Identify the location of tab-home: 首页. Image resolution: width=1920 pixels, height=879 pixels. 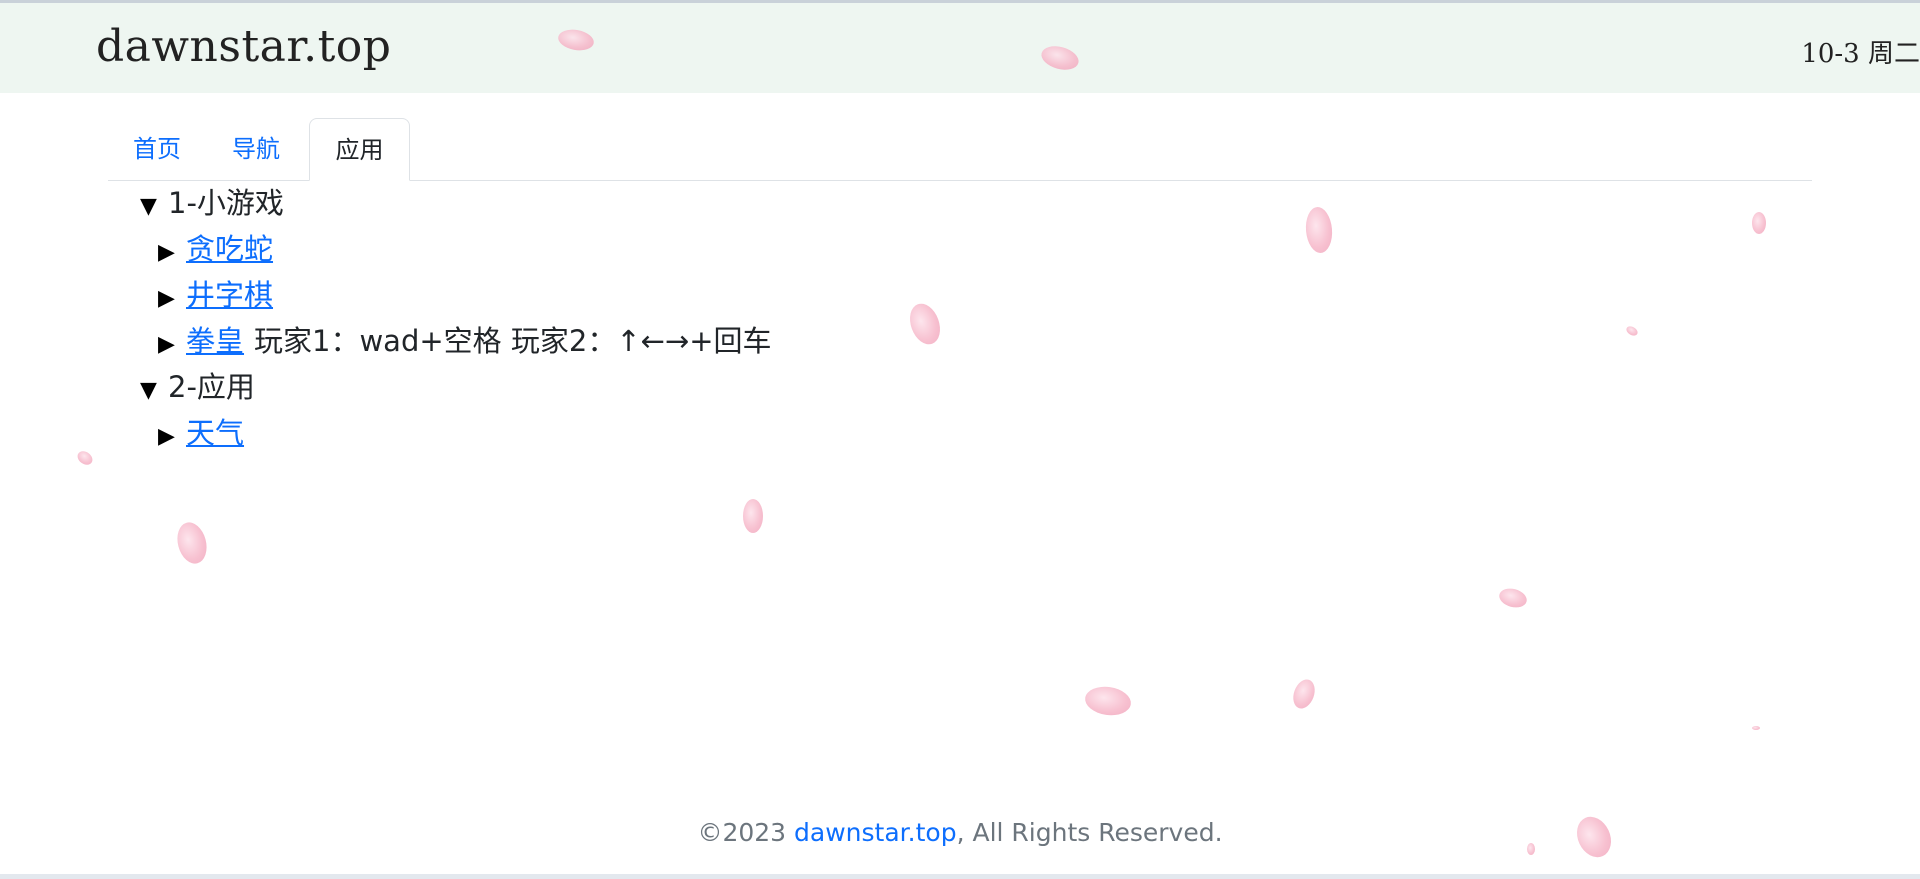
(157, 148).